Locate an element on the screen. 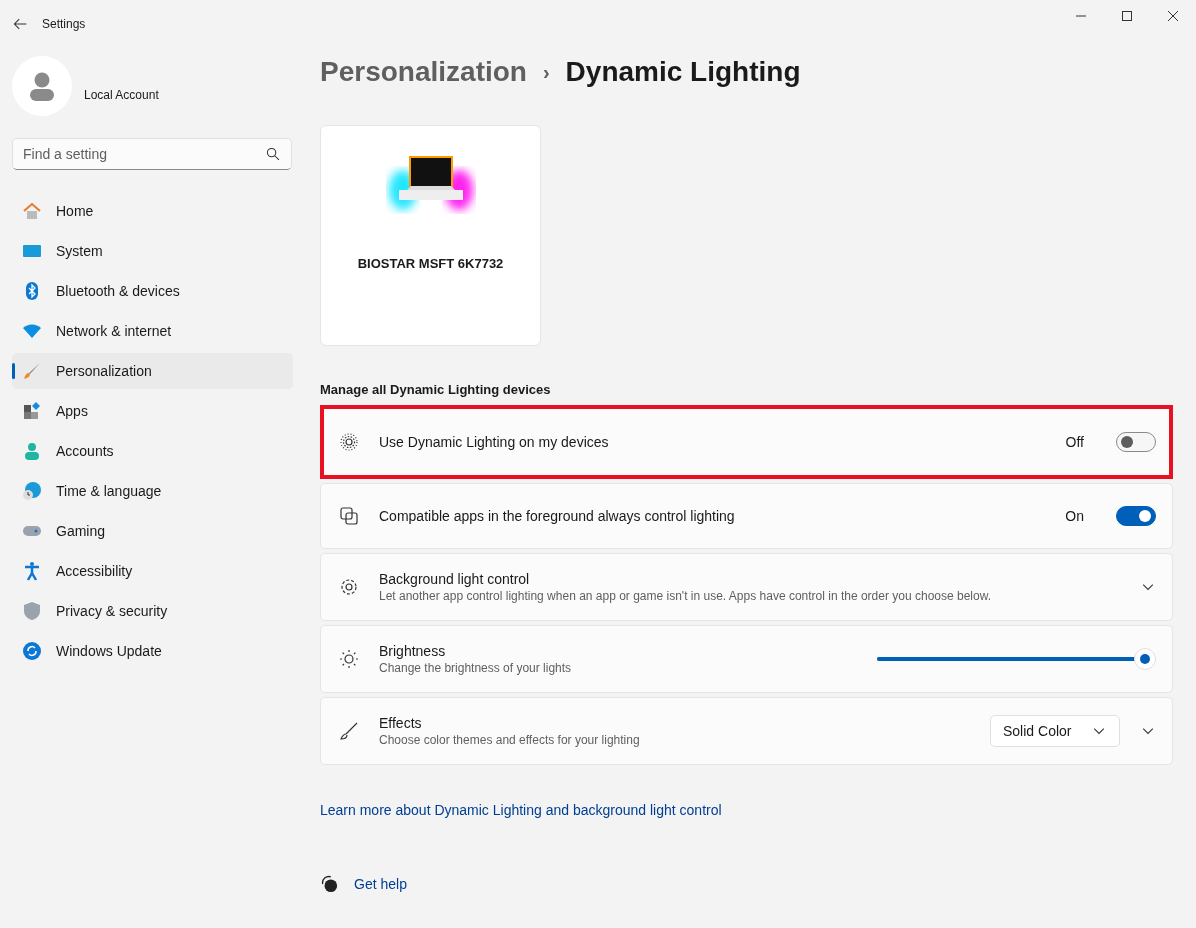 The width and height of the screenshot is (1196, 928). get-help-link: Get help is located at coordinates (380, 884).